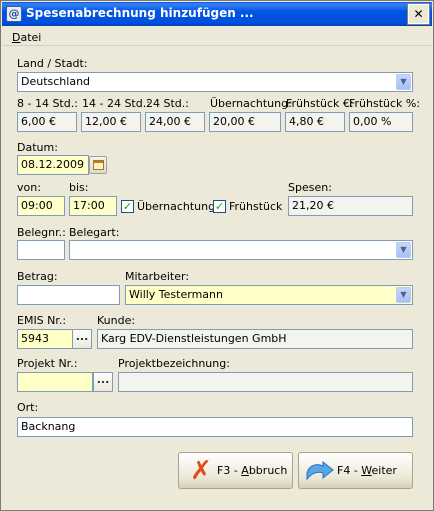  I want to click on bis-label: bis:, so click(79, 187).